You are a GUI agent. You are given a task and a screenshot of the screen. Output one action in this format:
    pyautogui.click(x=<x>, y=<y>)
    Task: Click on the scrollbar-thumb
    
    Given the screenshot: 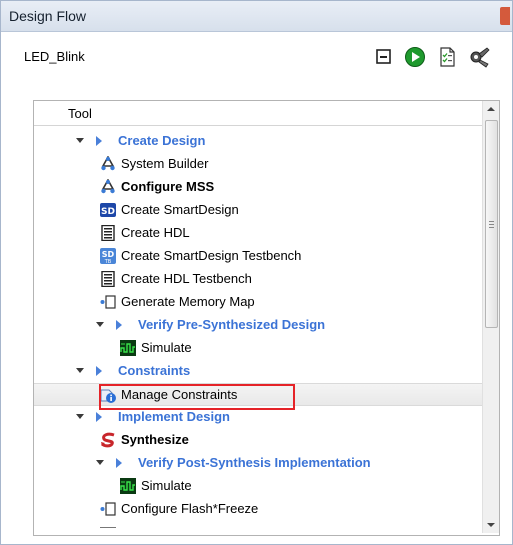 What is the action you would take?
    pyautogui.click(x=491, y=224)
    